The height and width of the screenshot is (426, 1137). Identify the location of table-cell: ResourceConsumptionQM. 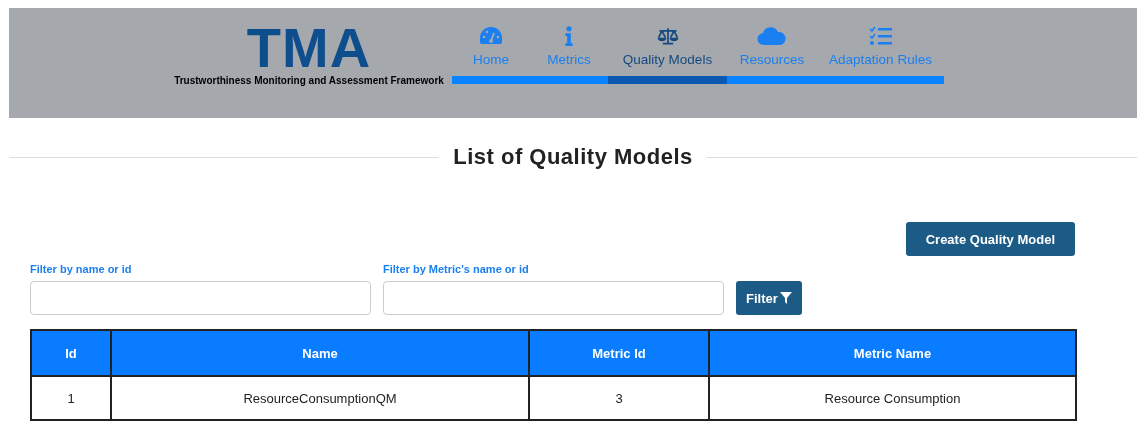
(320, 398).